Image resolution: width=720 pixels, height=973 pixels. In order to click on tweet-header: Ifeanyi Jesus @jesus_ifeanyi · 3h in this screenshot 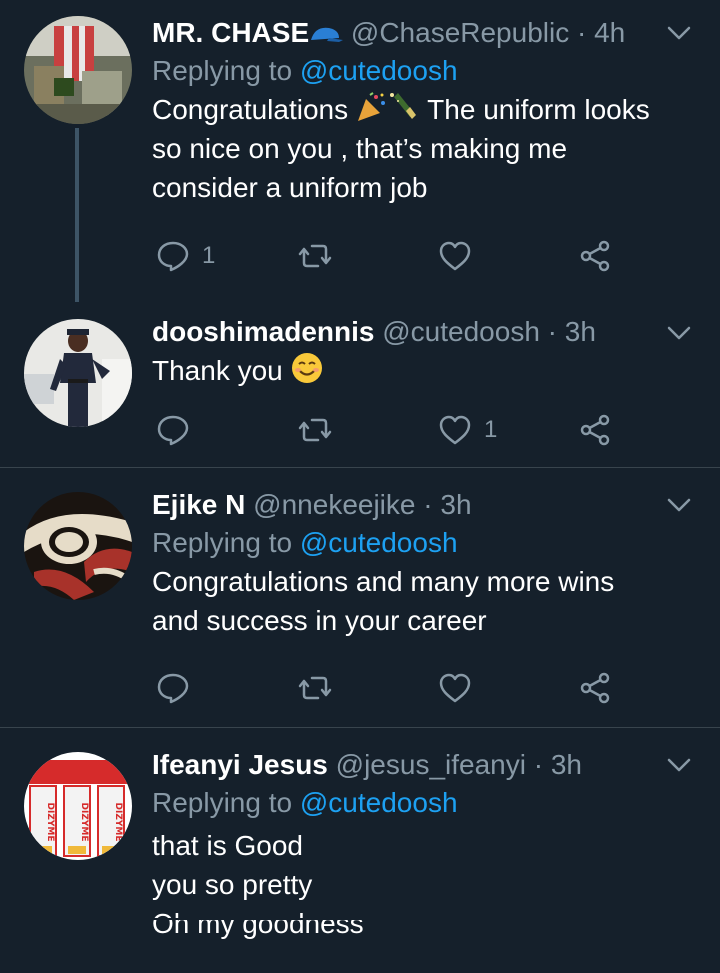, I will do `click(426, 765)`.